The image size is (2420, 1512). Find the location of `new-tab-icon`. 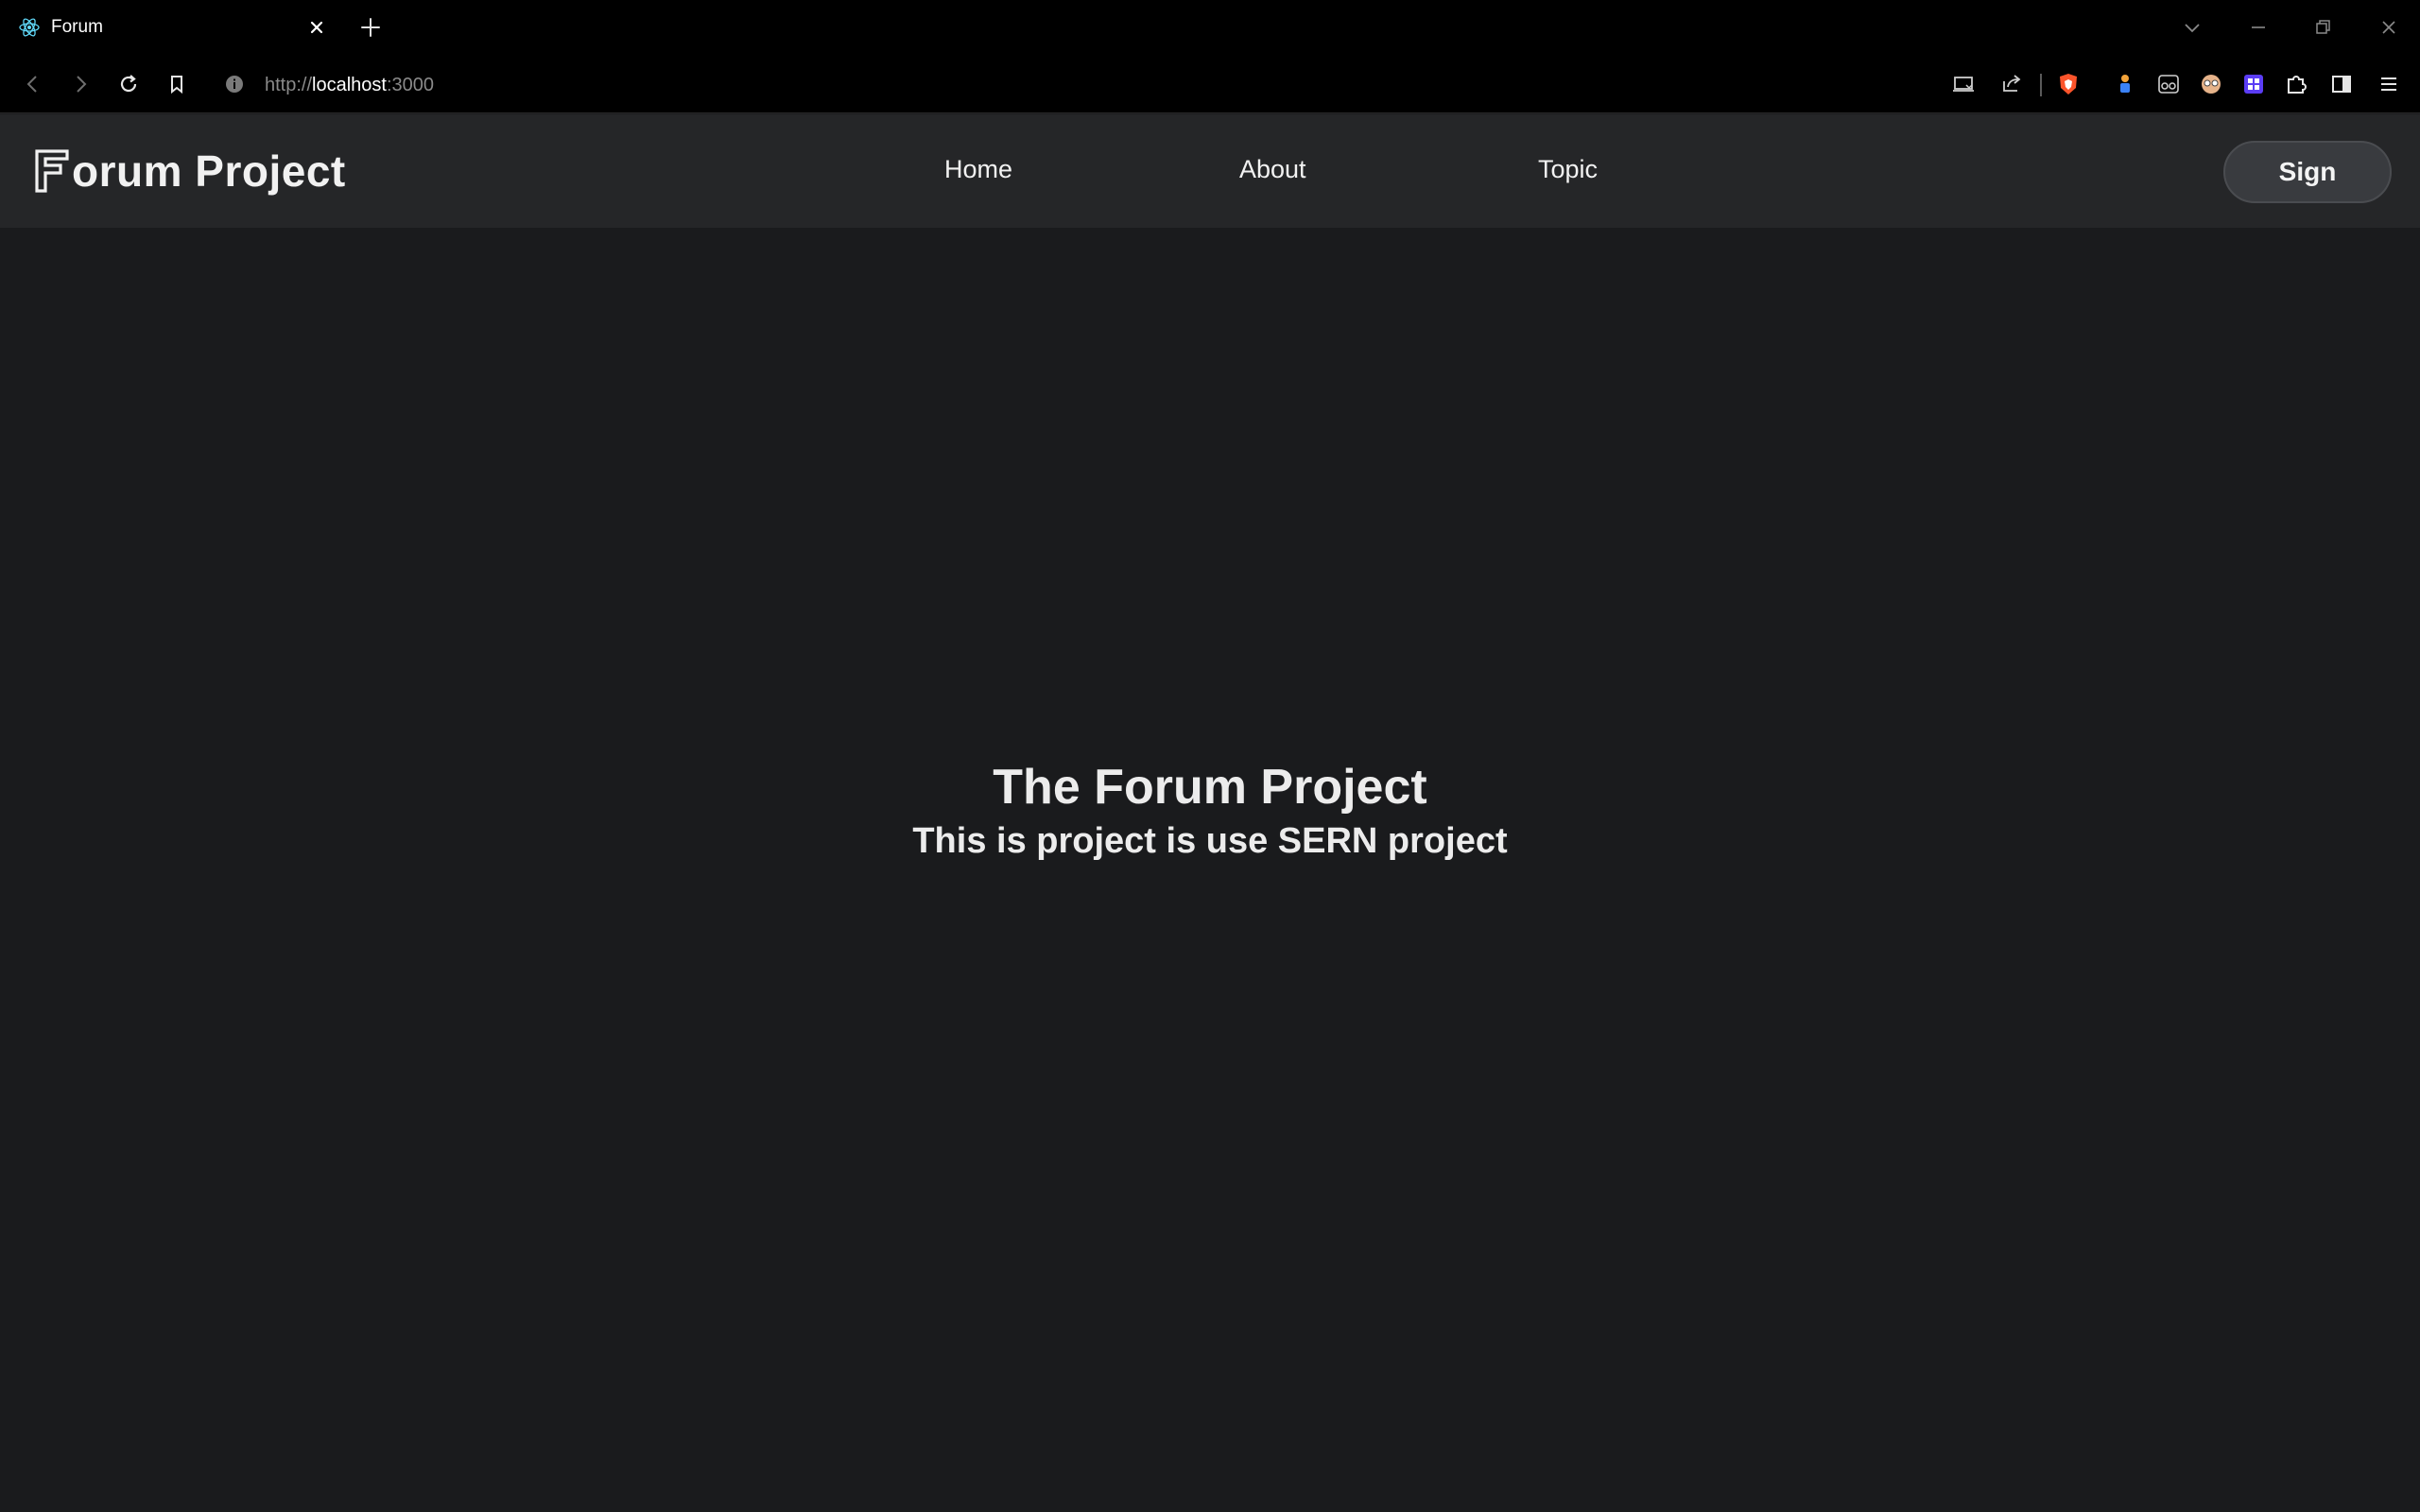

new-tab-icon is located at coordinates (370, 27).